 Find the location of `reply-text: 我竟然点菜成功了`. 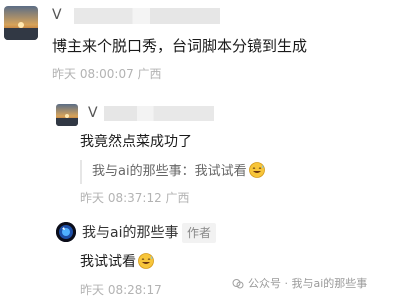

reply-text: 我竟然点菜成功了 is located at coordinates (136, 142).